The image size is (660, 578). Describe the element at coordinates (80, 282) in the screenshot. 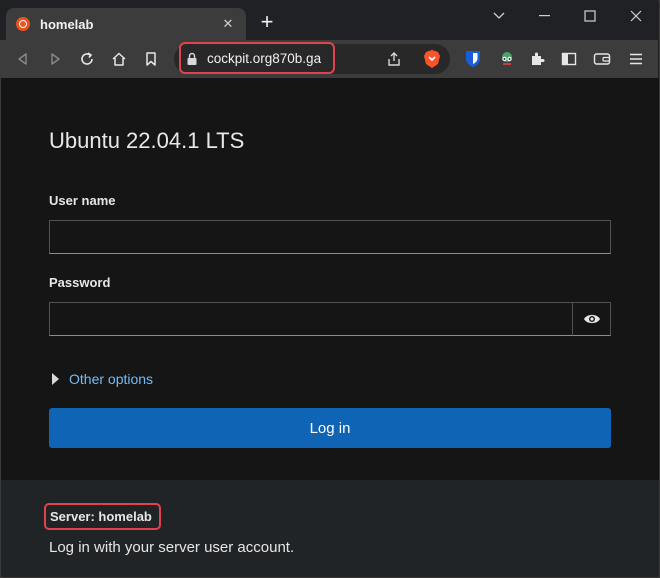

I see `password-label: Password` at that location.